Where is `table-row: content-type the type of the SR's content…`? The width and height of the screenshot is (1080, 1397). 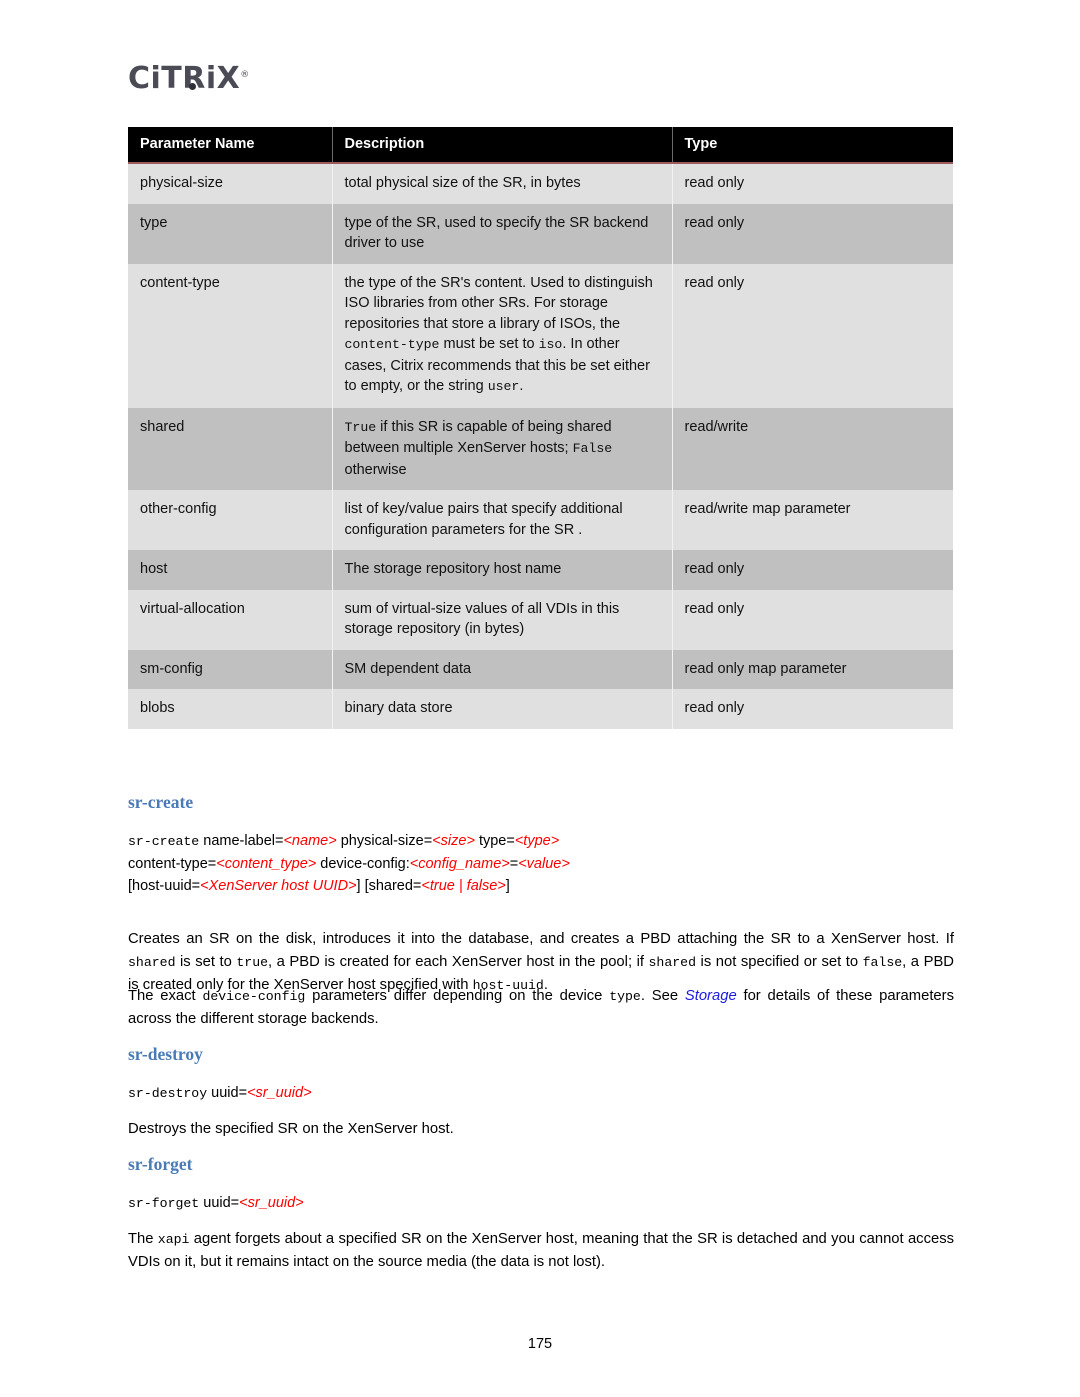
table-row: content-type the type of the SR's content… is located at coordinates (540, 335).